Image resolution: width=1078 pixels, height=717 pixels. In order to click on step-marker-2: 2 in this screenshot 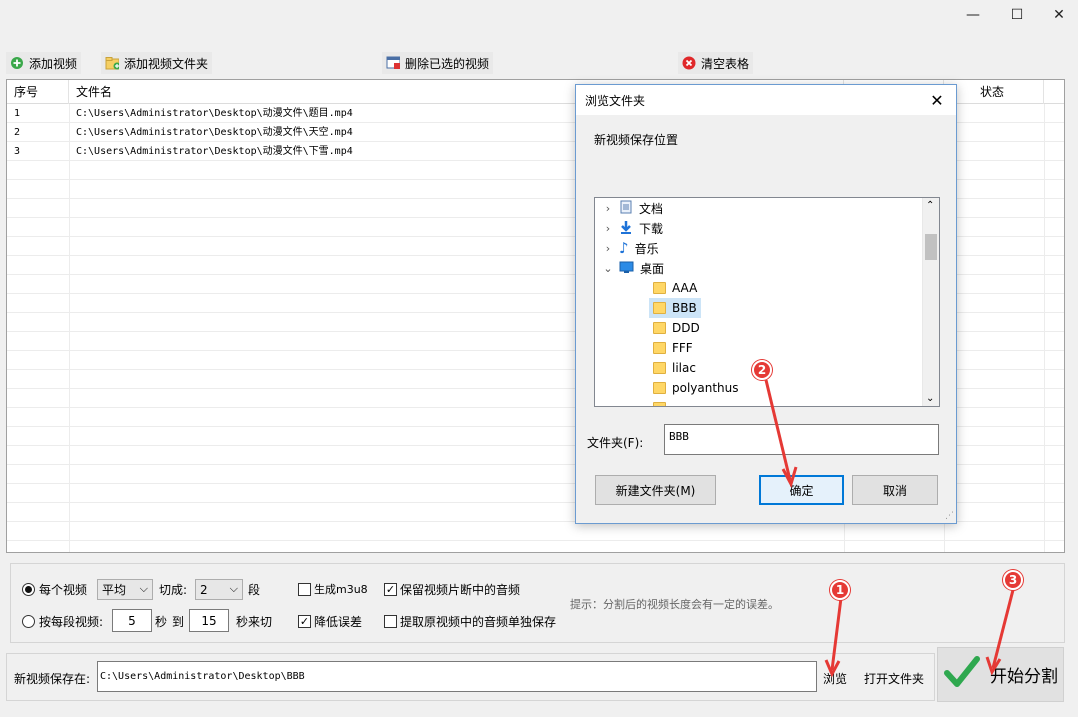, I will do `click(762, 370)`.